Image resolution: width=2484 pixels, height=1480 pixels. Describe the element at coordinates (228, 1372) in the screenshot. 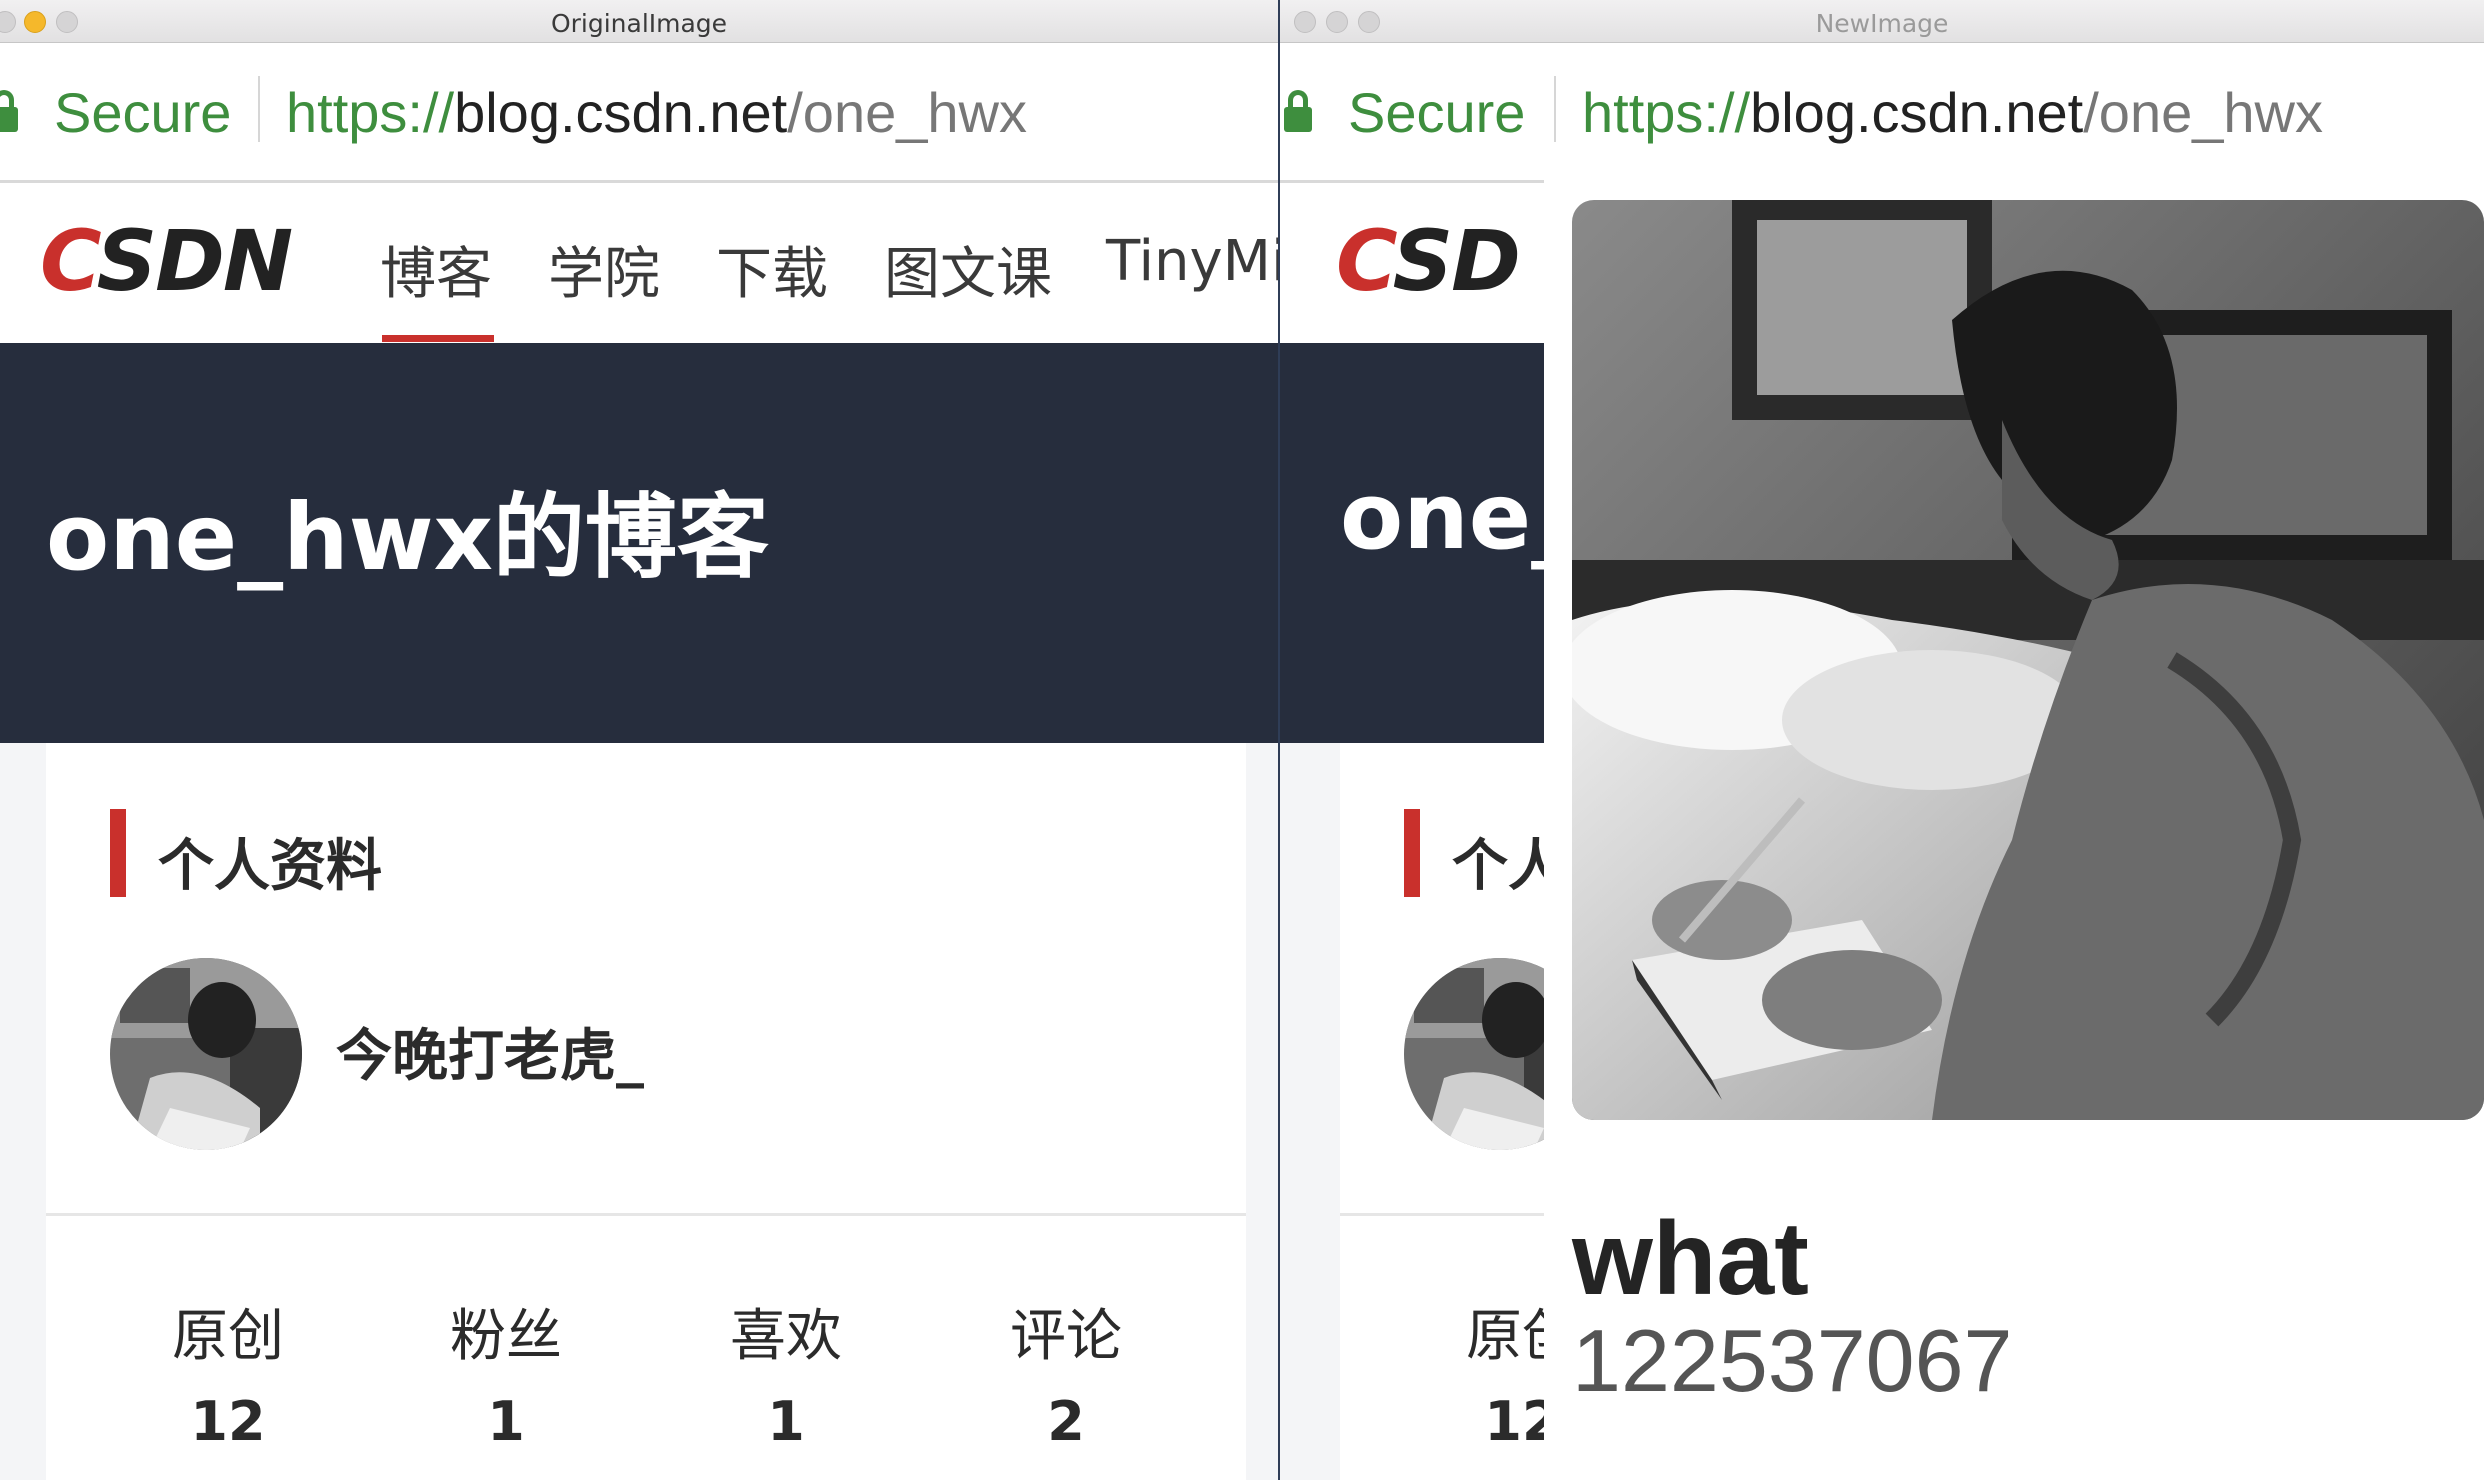

I see `stat-original: 原创 12` at that location.